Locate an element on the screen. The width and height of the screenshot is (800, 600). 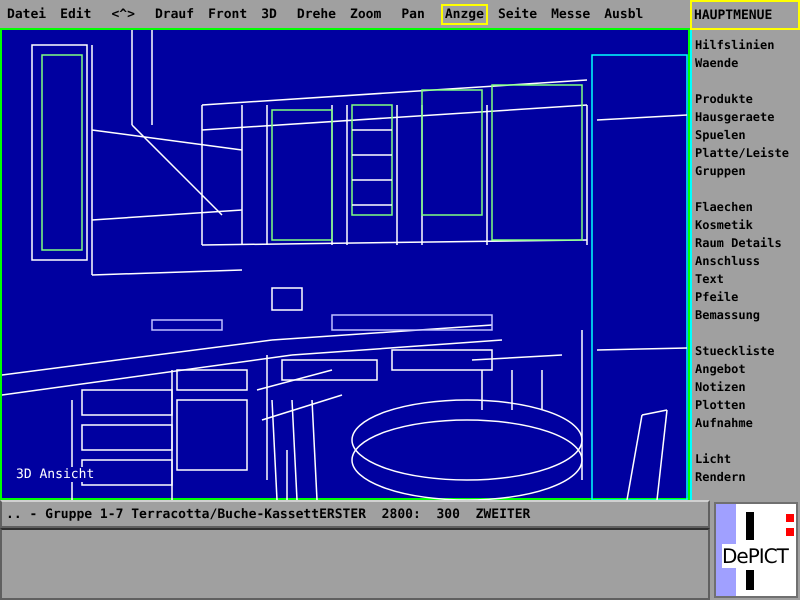
menu-item: Seite is located at coordinates (518, 14).